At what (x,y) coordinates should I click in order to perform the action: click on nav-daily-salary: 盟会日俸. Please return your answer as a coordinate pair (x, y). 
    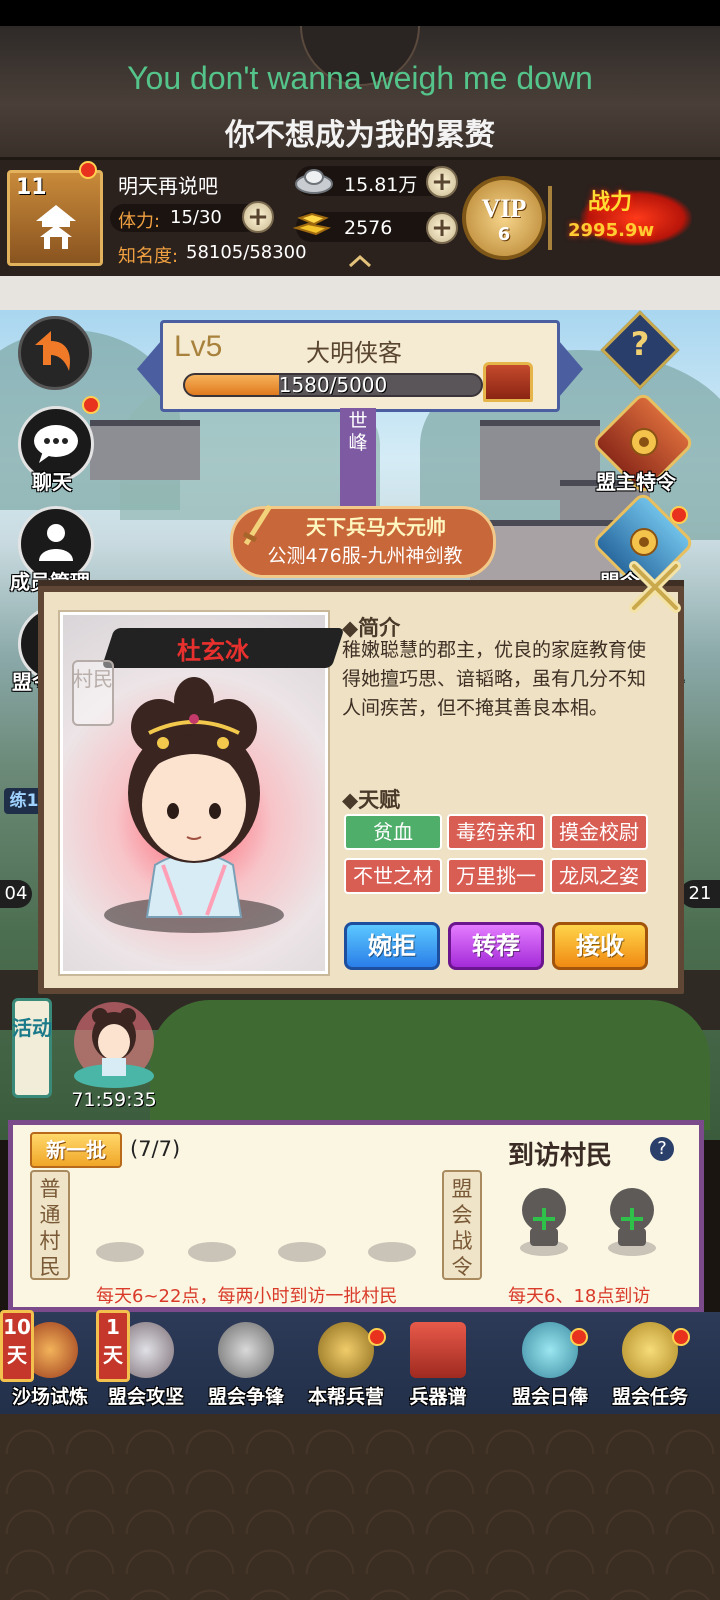
    Looking at the image, I should click on (550, 1362).